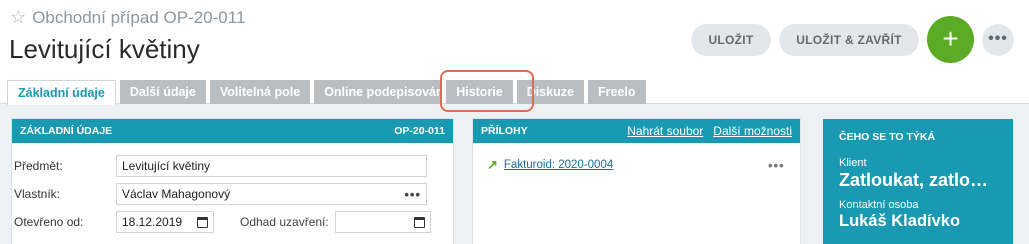 The image size is (1029, 244). What do you see at coordinates (419, 131) in the screenshot?
I see `record-code: OP-20-011` at bounding box center [419, 131].